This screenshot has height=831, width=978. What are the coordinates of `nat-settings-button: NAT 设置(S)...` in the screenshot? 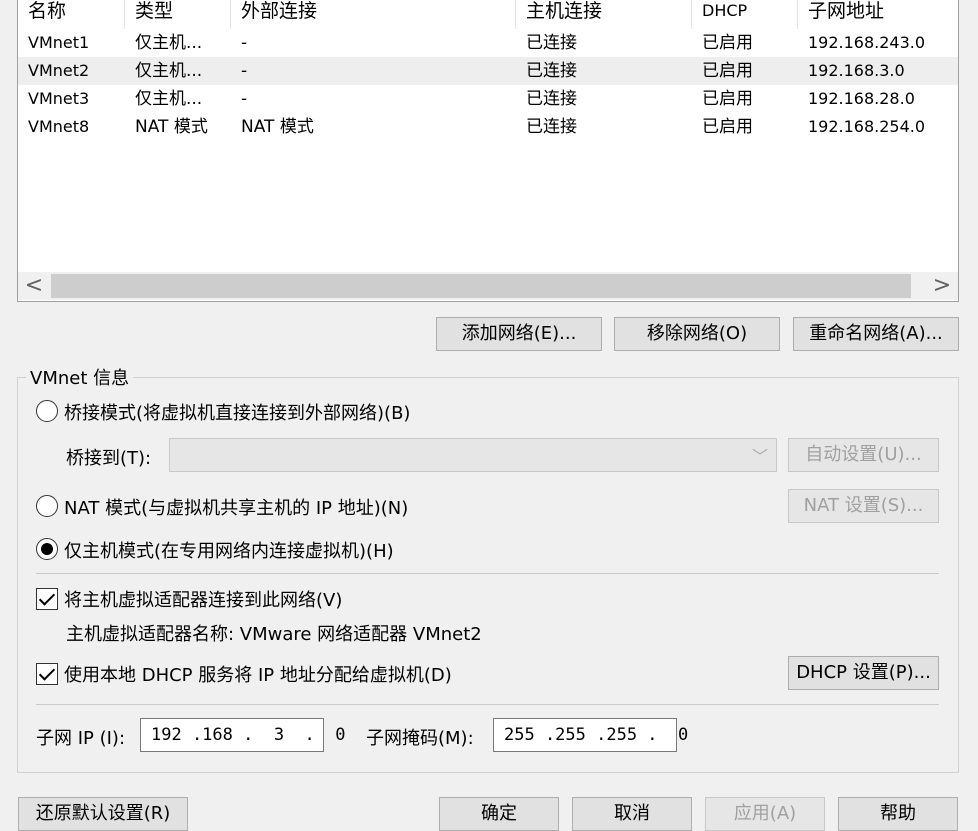 It's located at (863, 506).